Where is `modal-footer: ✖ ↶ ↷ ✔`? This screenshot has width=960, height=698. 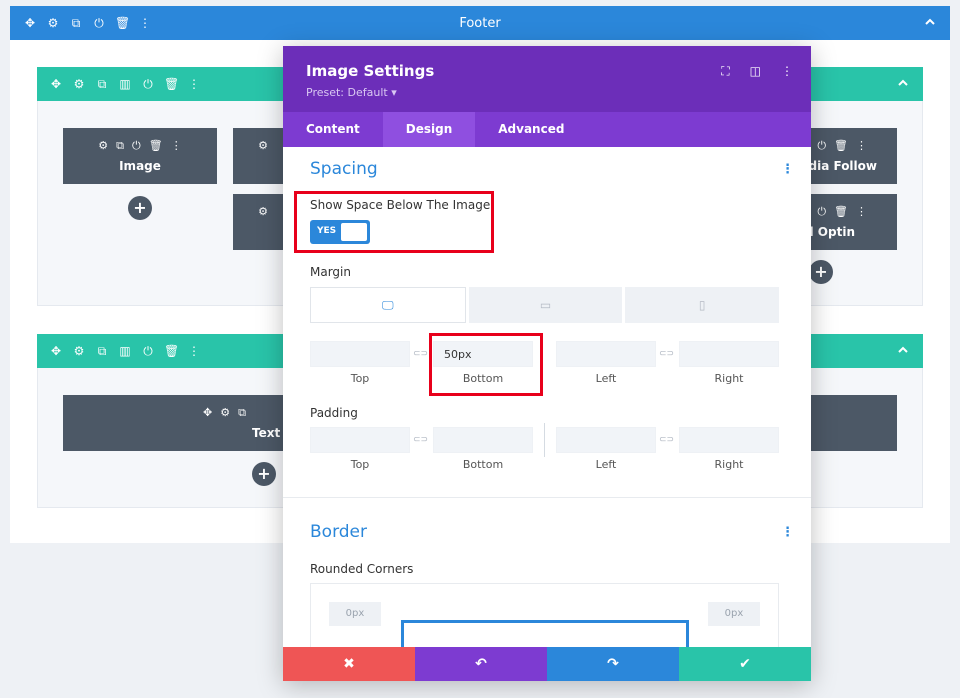 modal-footer: ✖ ↶ ↷ ✔ is located at coordinates (547, 664).